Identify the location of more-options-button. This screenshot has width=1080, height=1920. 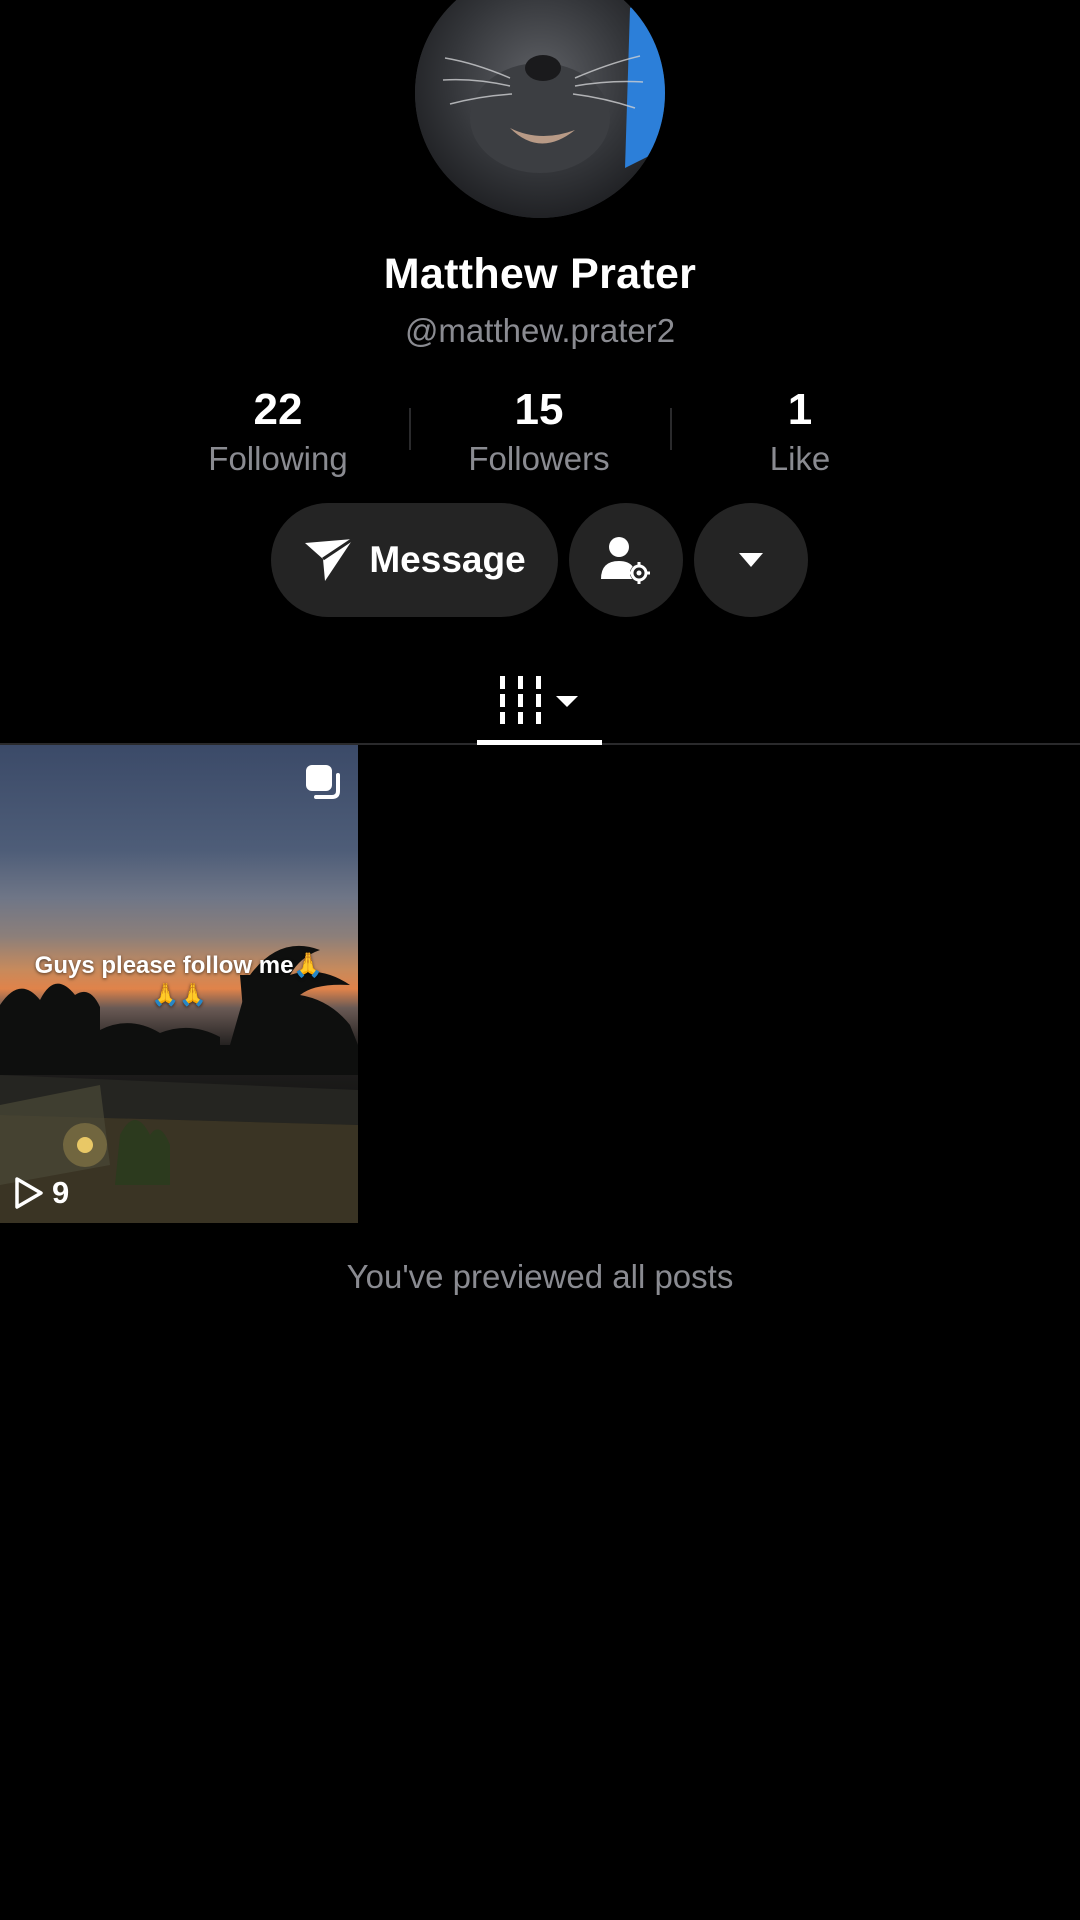
(751, 560).